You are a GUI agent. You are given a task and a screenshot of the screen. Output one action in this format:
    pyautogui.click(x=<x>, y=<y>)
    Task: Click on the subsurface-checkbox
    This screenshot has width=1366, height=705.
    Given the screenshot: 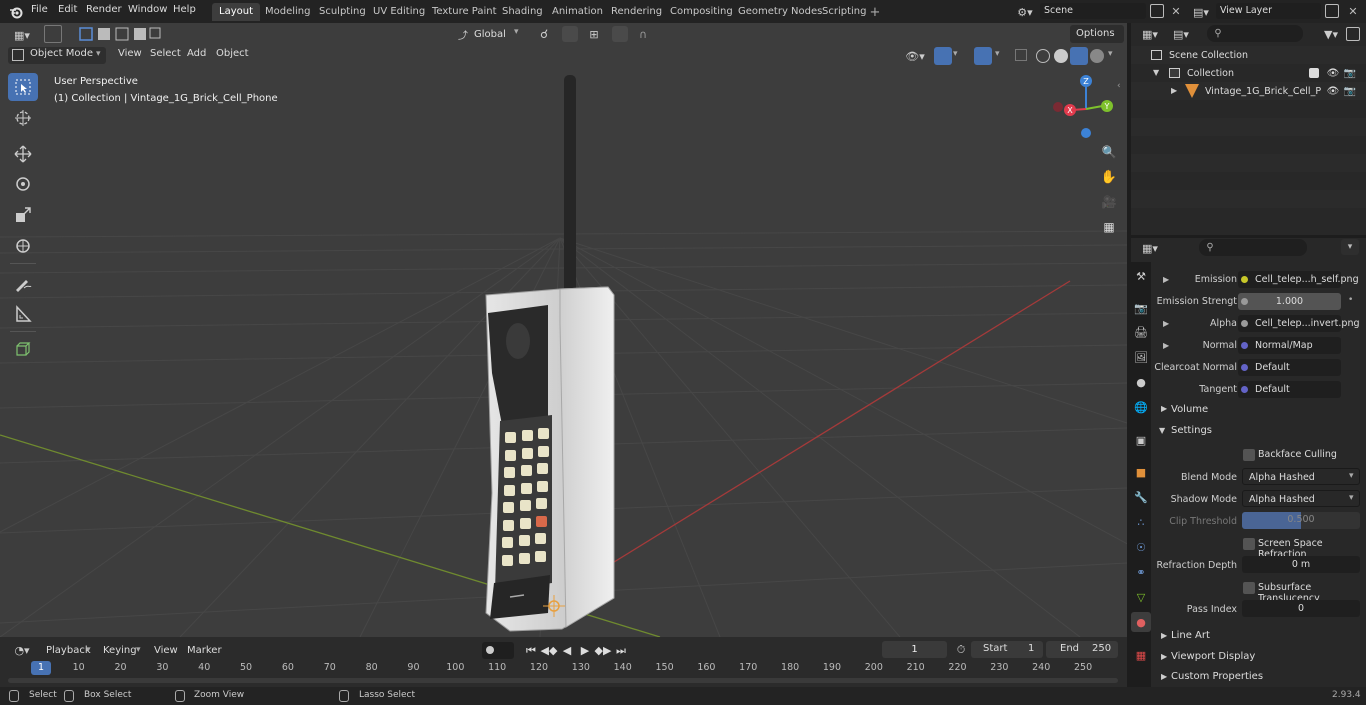 What is the action you would take?
    pyautogui.click(x=1249, y=588)
    